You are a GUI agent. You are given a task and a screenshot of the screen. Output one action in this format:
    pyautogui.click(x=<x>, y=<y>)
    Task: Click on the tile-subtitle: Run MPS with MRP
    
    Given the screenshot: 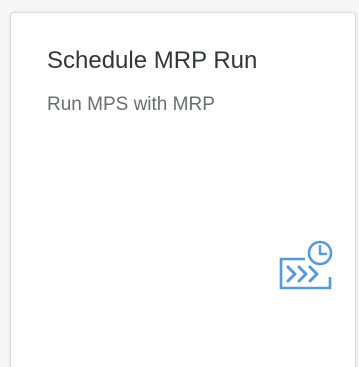 What is the action you would take?
    pyautogui.click(x=131, y=104)
    